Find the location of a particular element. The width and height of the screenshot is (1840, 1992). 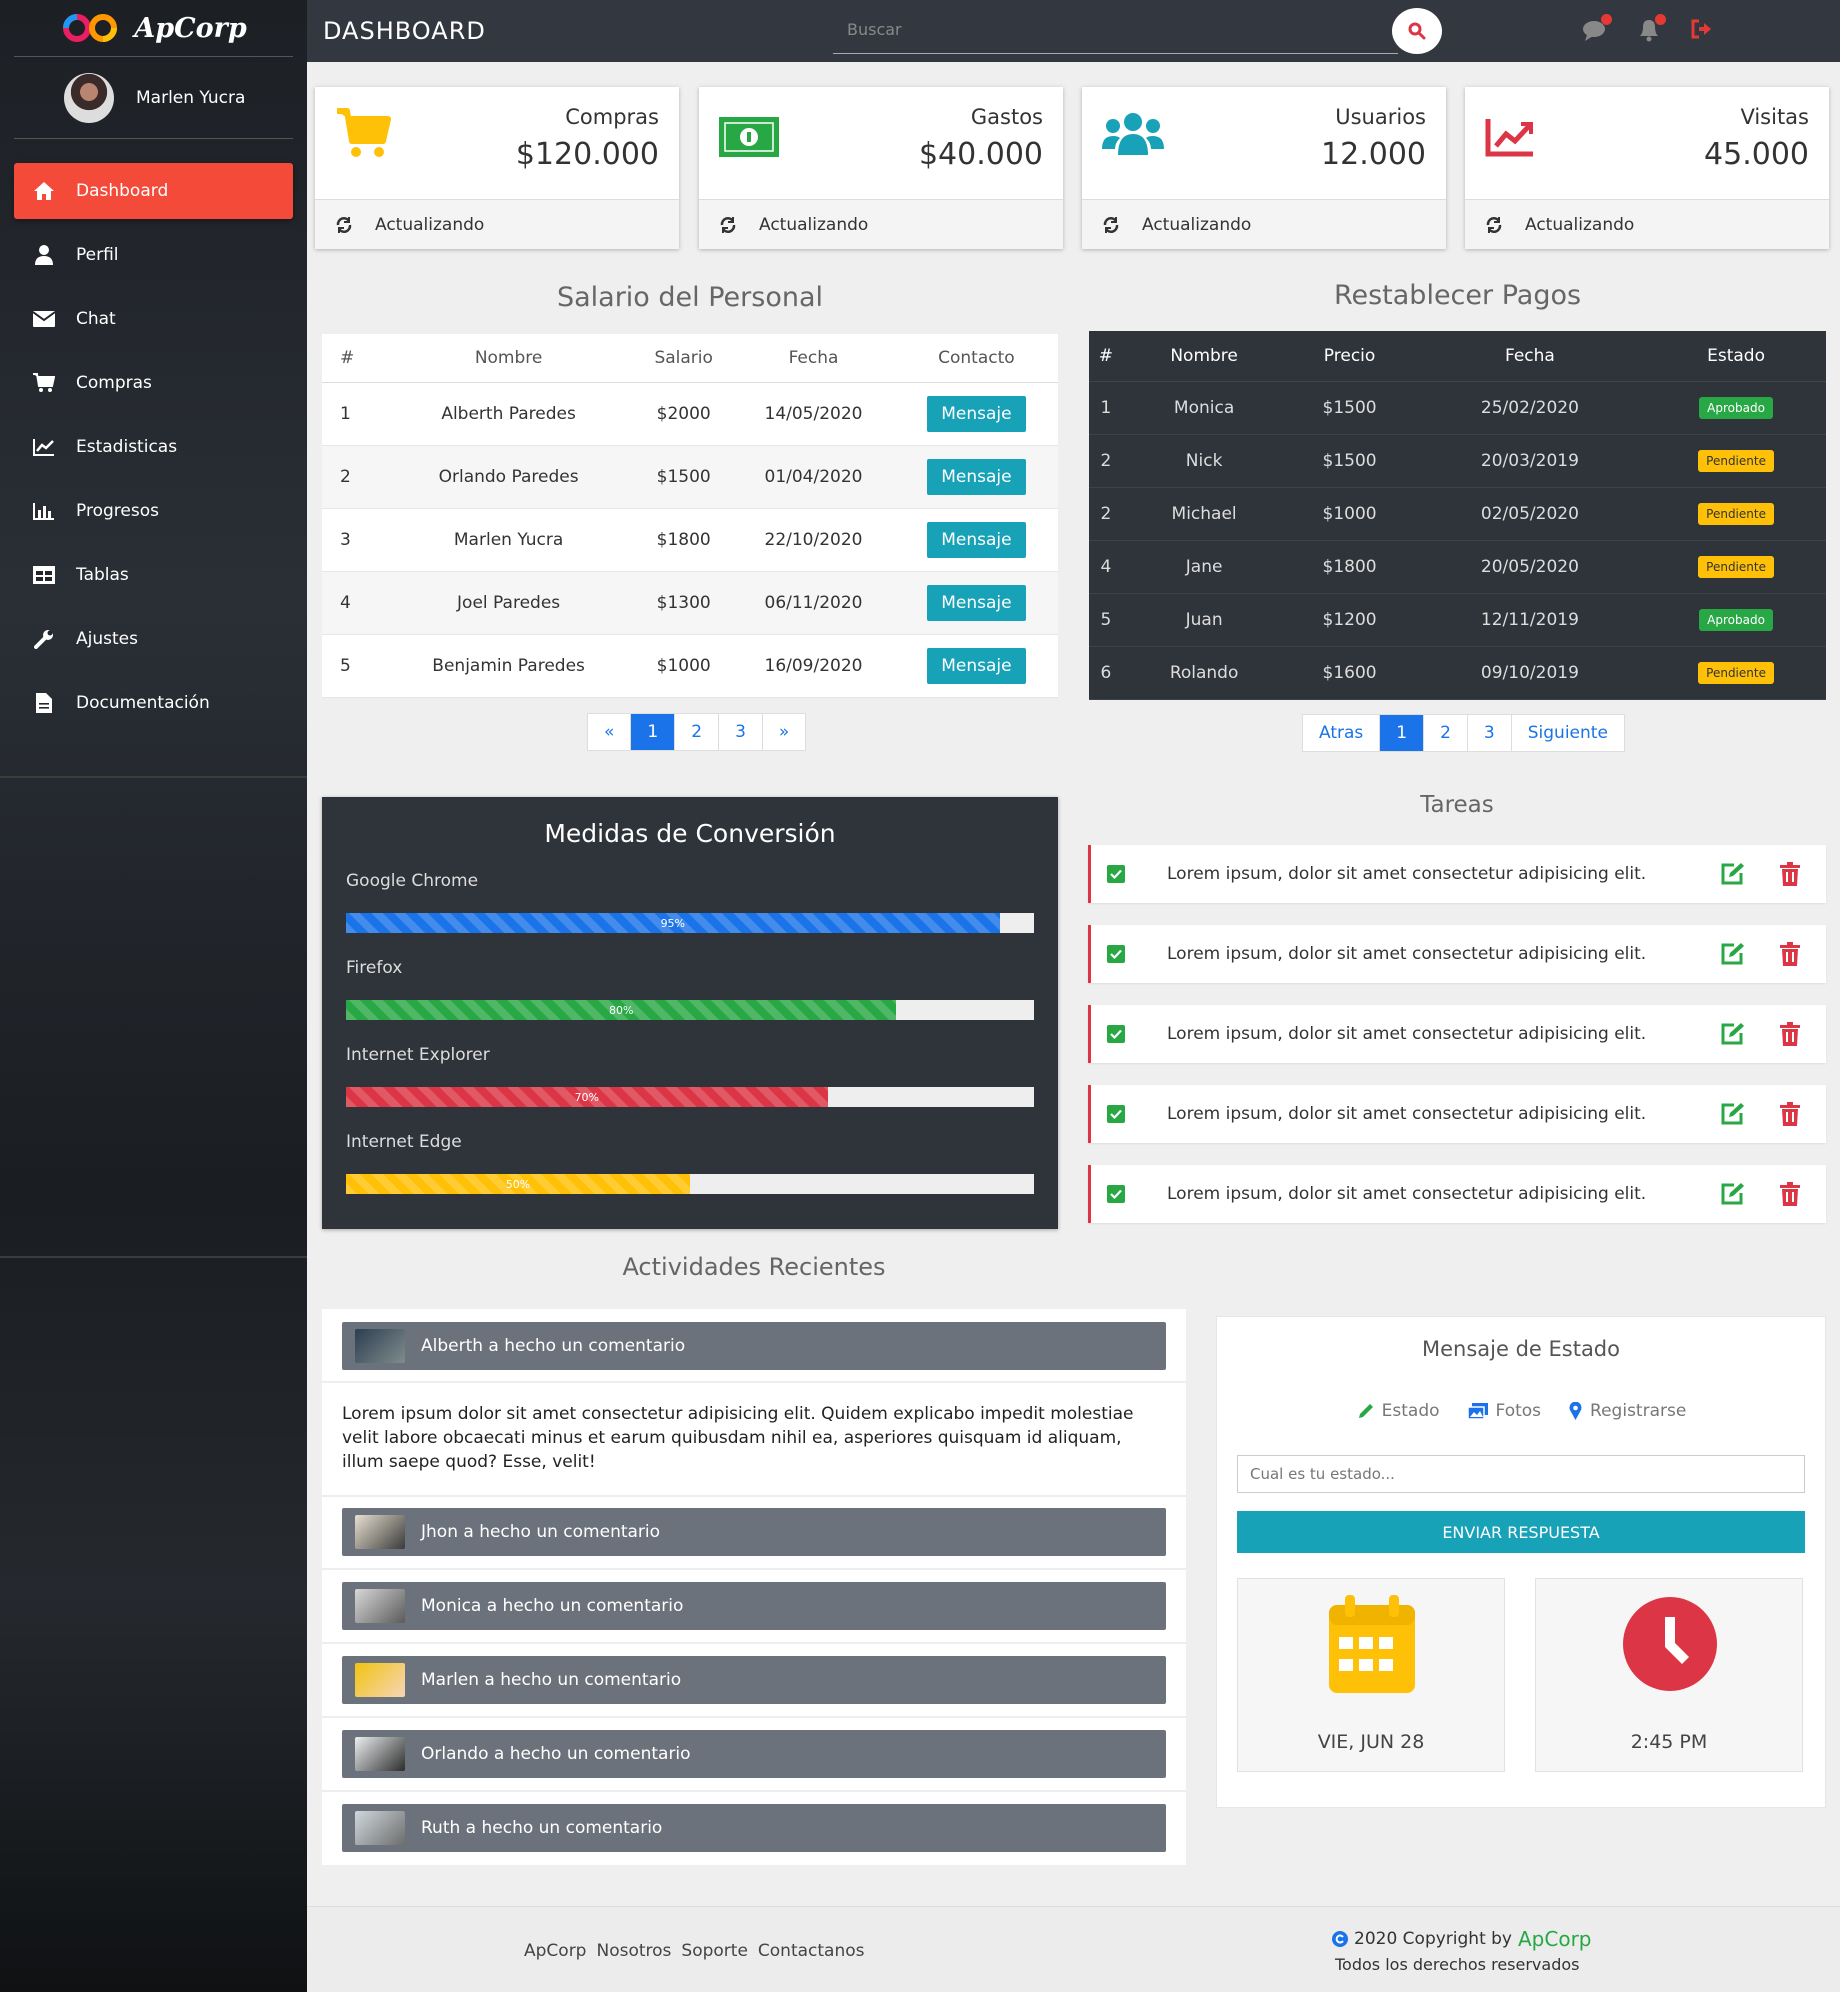

top-header: DASHBOARD Buscar is located at coordinates (1073, 31).